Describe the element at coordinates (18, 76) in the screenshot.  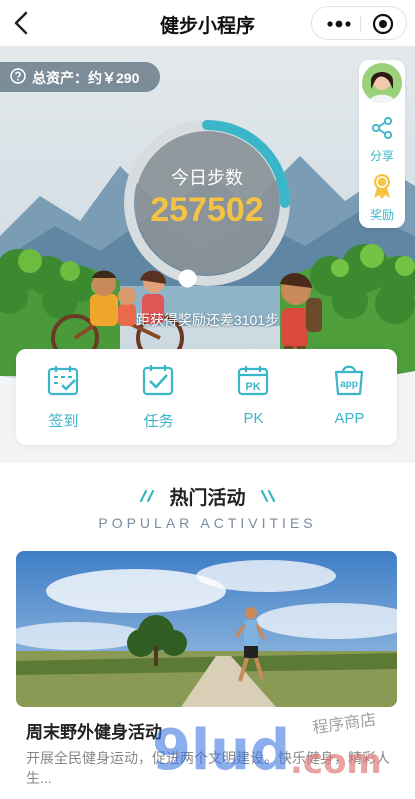
I see `question-icon` at that location.